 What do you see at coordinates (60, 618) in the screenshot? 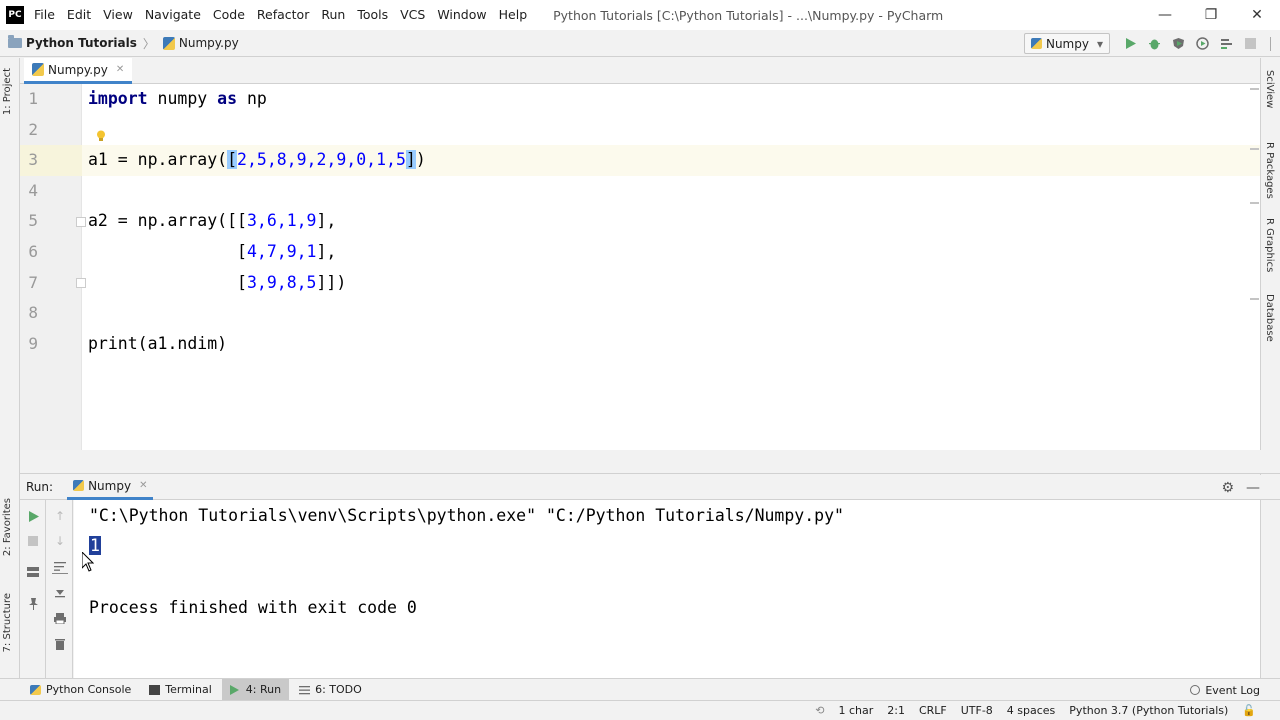
I see `print-icon` at bounding box center [60, 618].